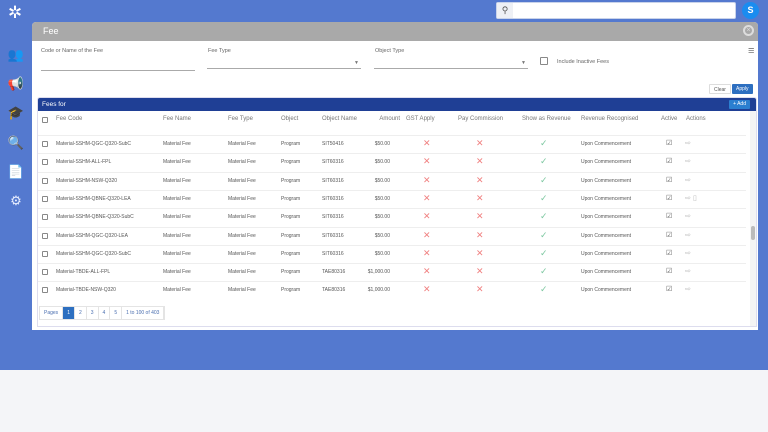 This screenshot has width=768, height=432. Describe the element at coordinates (177, 119) in the screenshot. I see `column-header: Fee Name` at that location.